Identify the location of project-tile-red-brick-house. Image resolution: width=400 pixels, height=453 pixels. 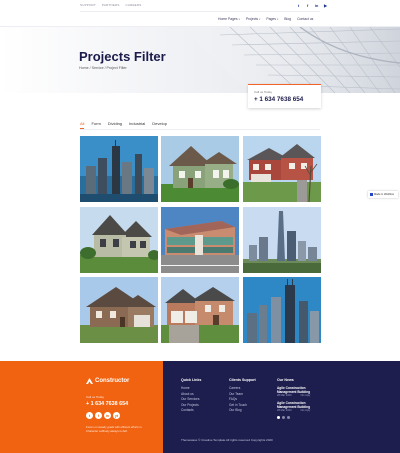
(282, 169).